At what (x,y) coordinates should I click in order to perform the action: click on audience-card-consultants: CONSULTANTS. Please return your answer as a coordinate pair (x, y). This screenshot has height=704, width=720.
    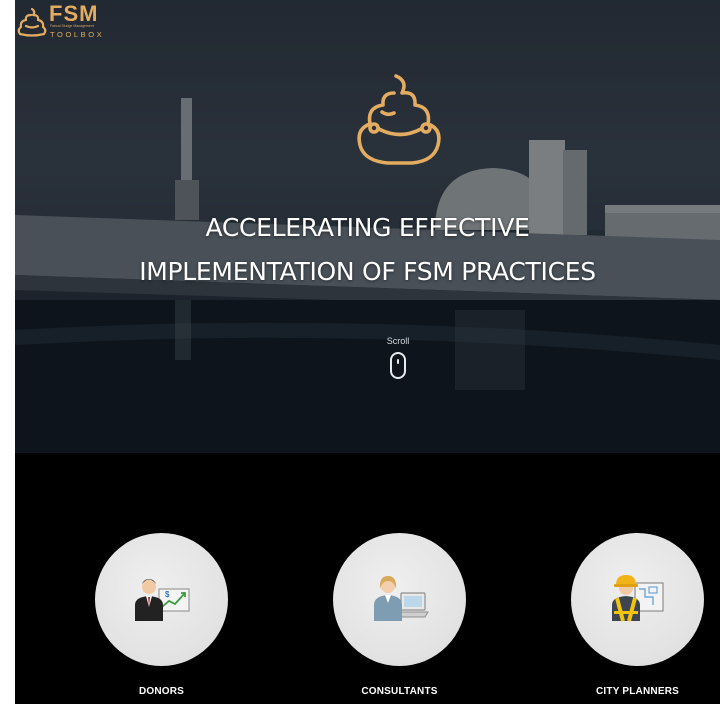
    Looking at the image, I should click on (403, 578).